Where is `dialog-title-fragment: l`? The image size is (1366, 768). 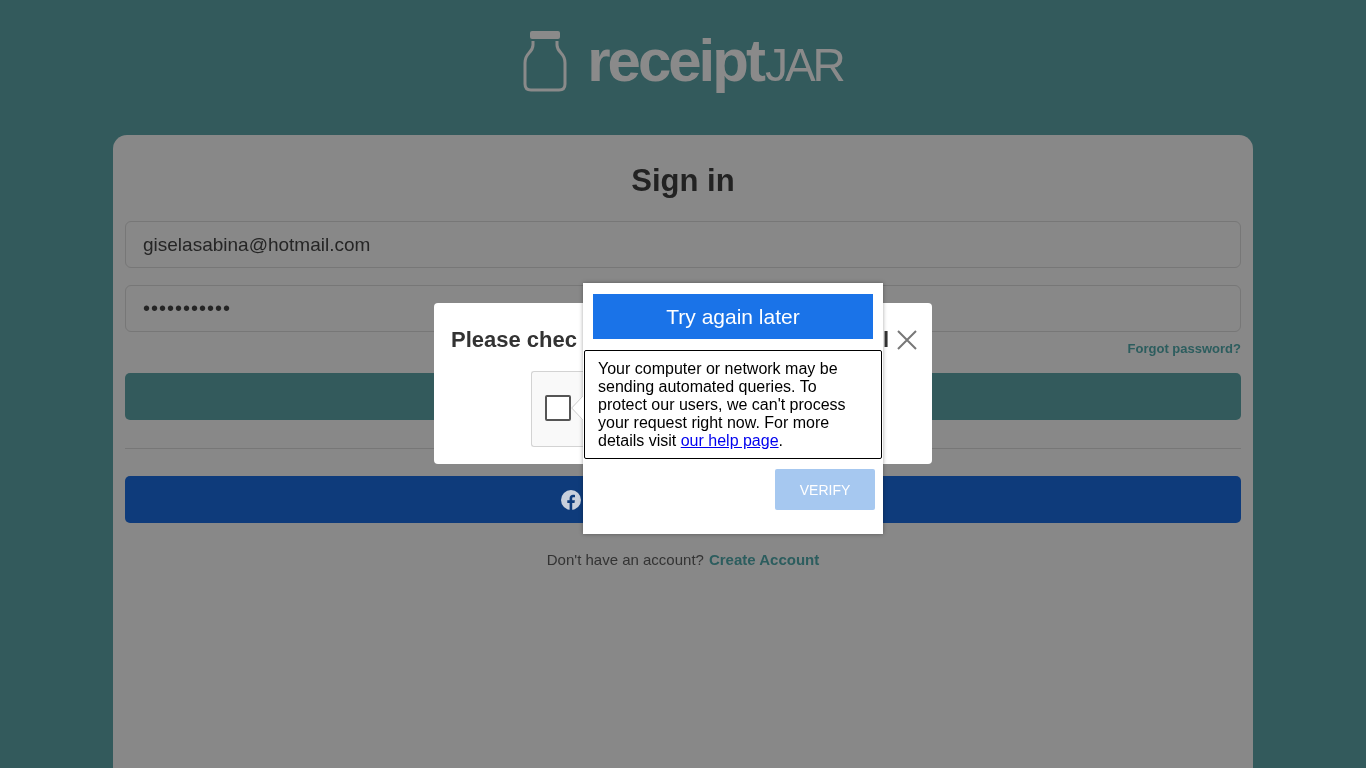 dialog-title-fragment: l is located at coordinates (885, 340).